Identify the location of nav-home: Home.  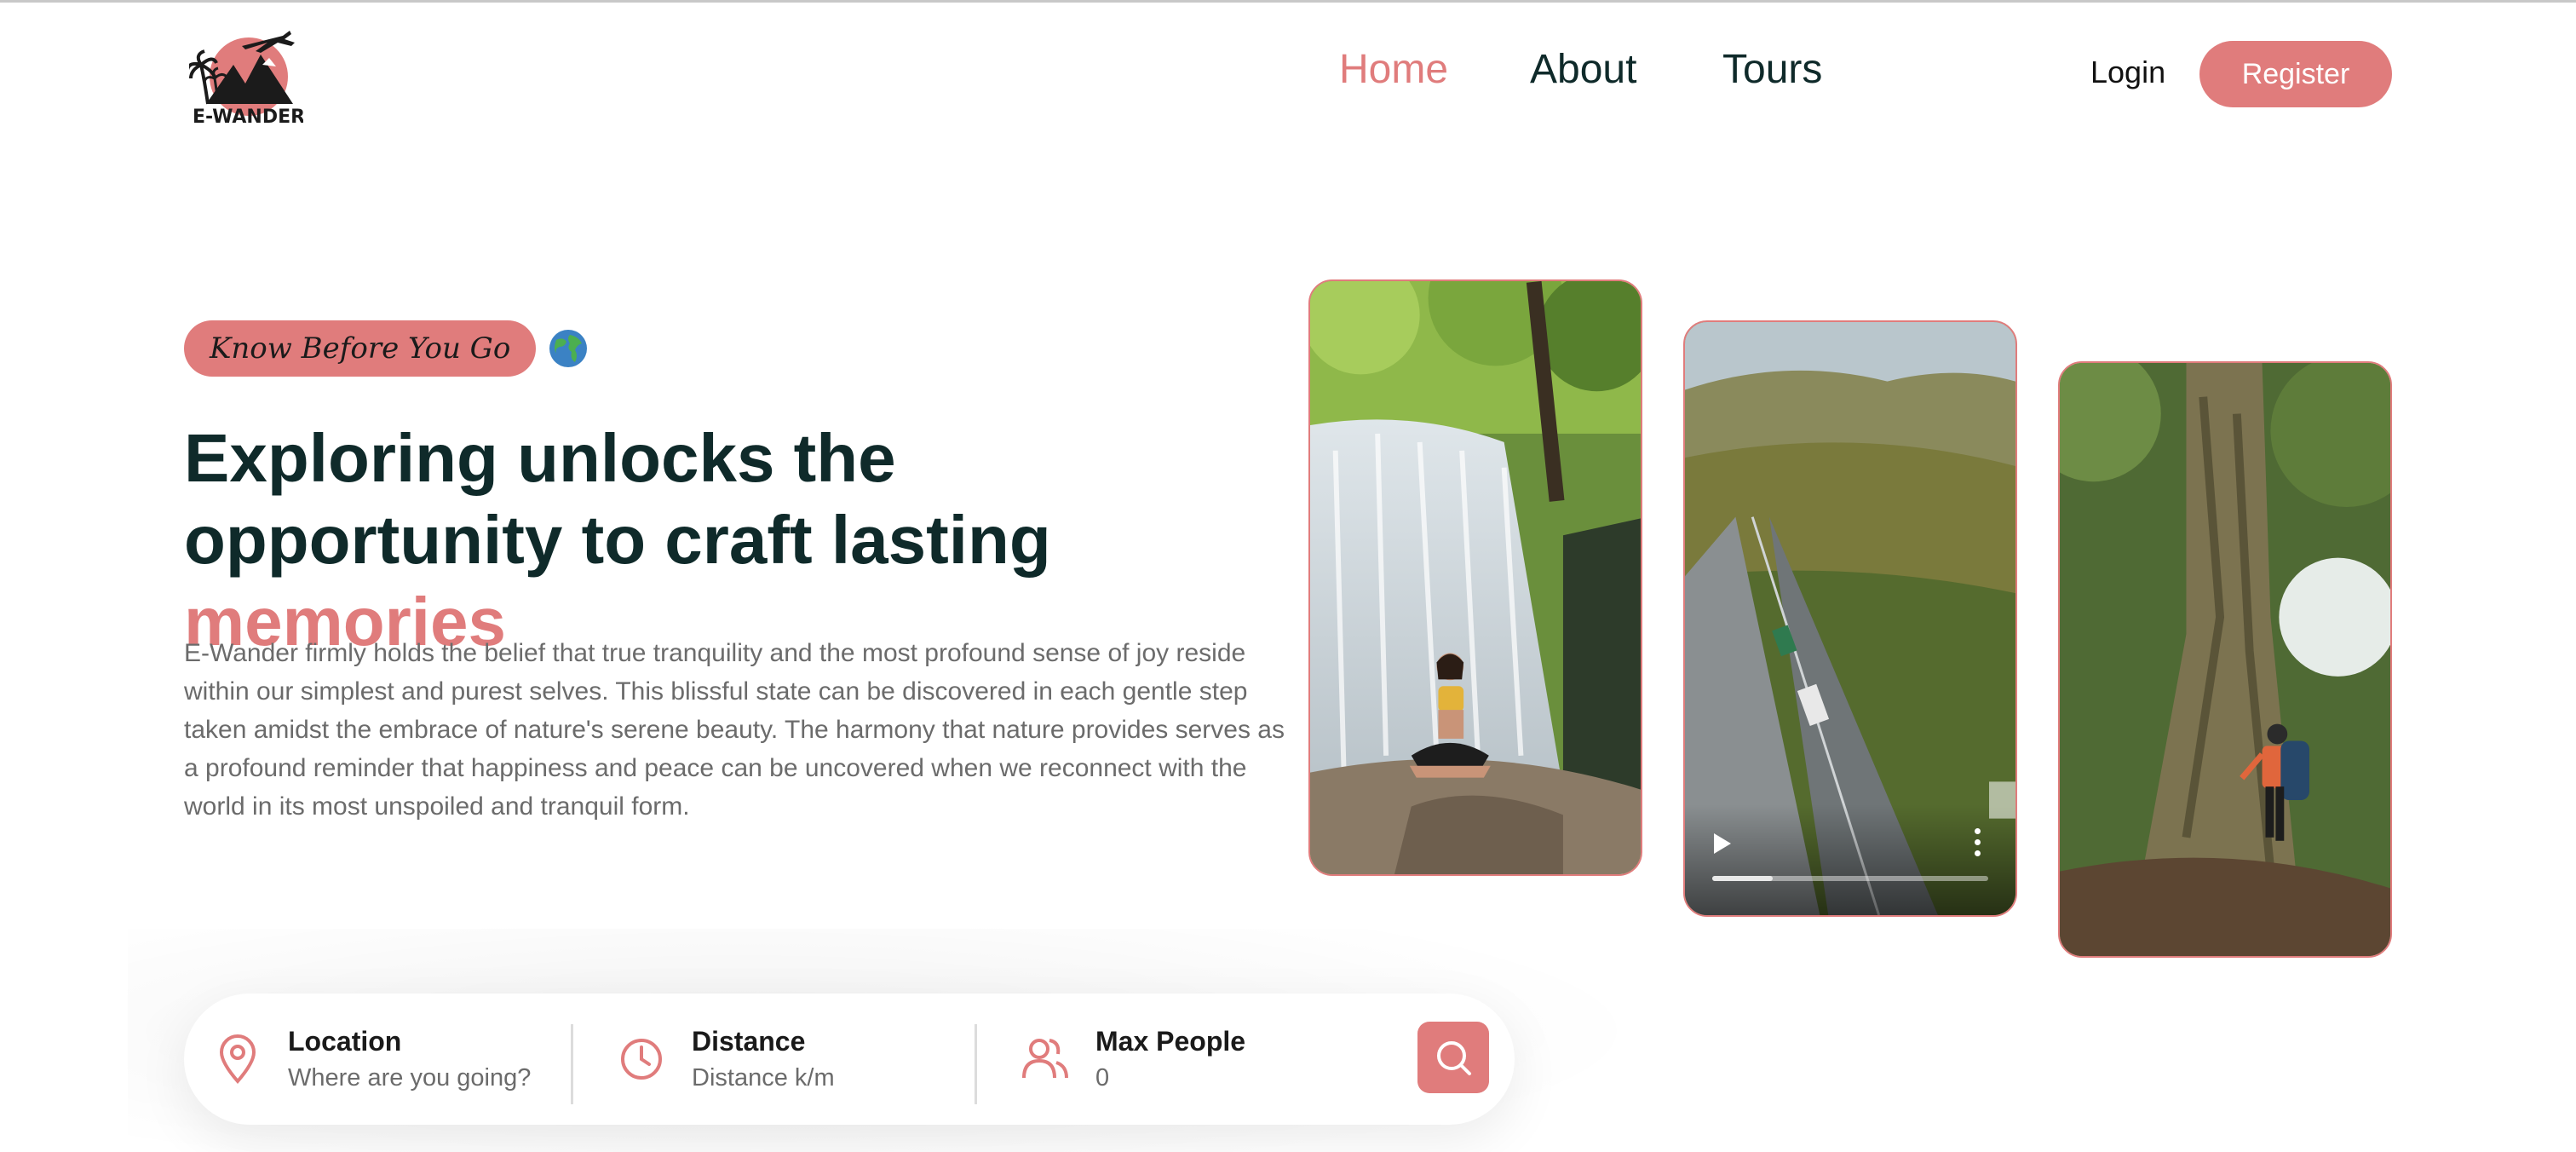
(1394, 70).